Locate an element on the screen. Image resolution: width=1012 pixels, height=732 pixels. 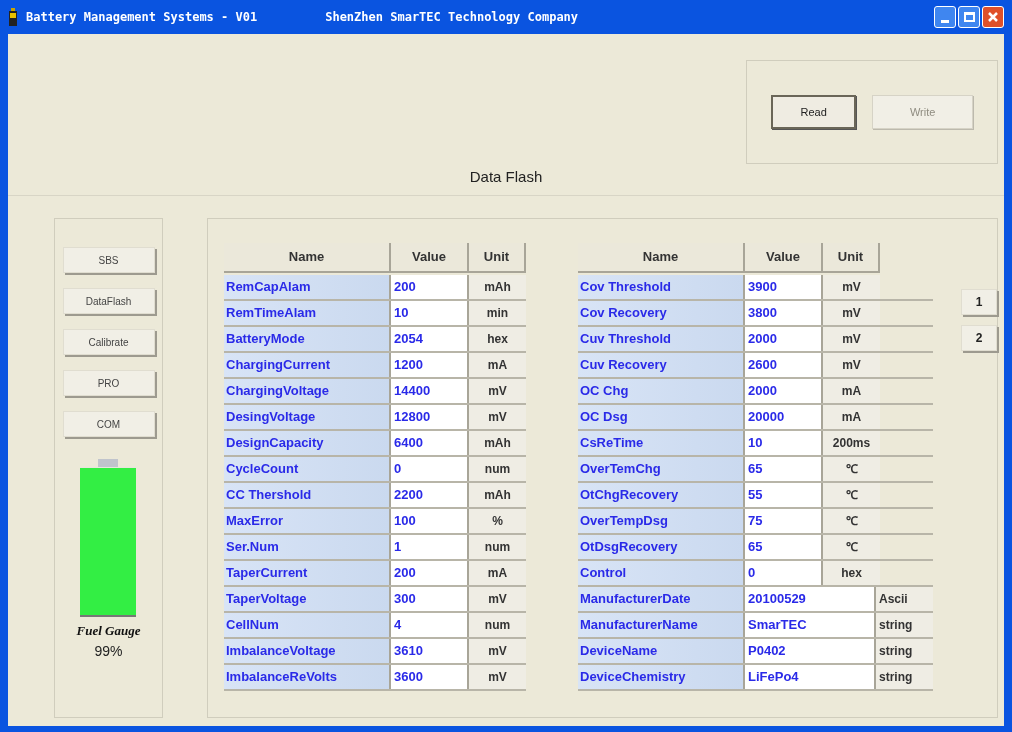
value-field: 2200 is located at coordinates (430, 495).